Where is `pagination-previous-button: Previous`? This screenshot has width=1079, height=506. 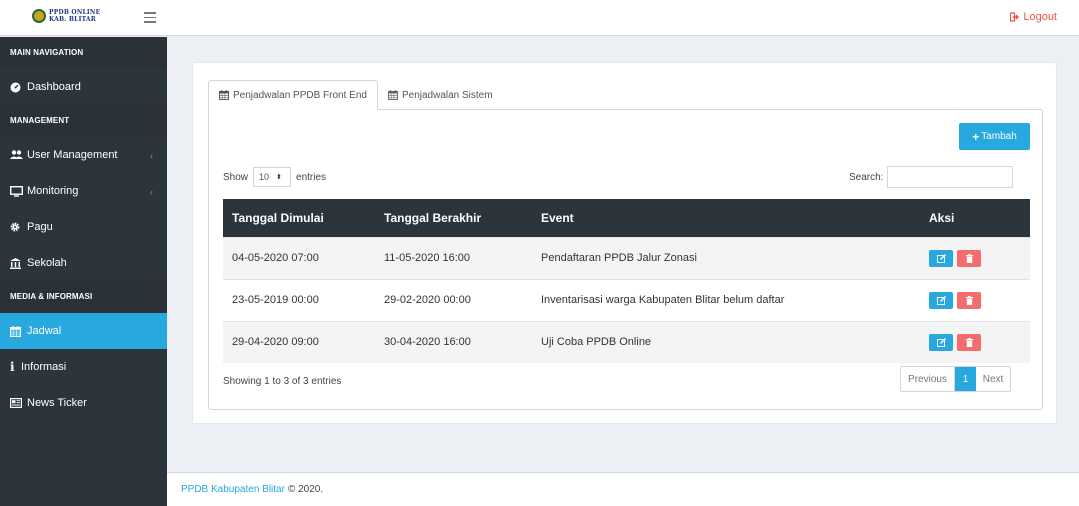 pagination-previous-button: Previous is located at coordinates (928, 379).